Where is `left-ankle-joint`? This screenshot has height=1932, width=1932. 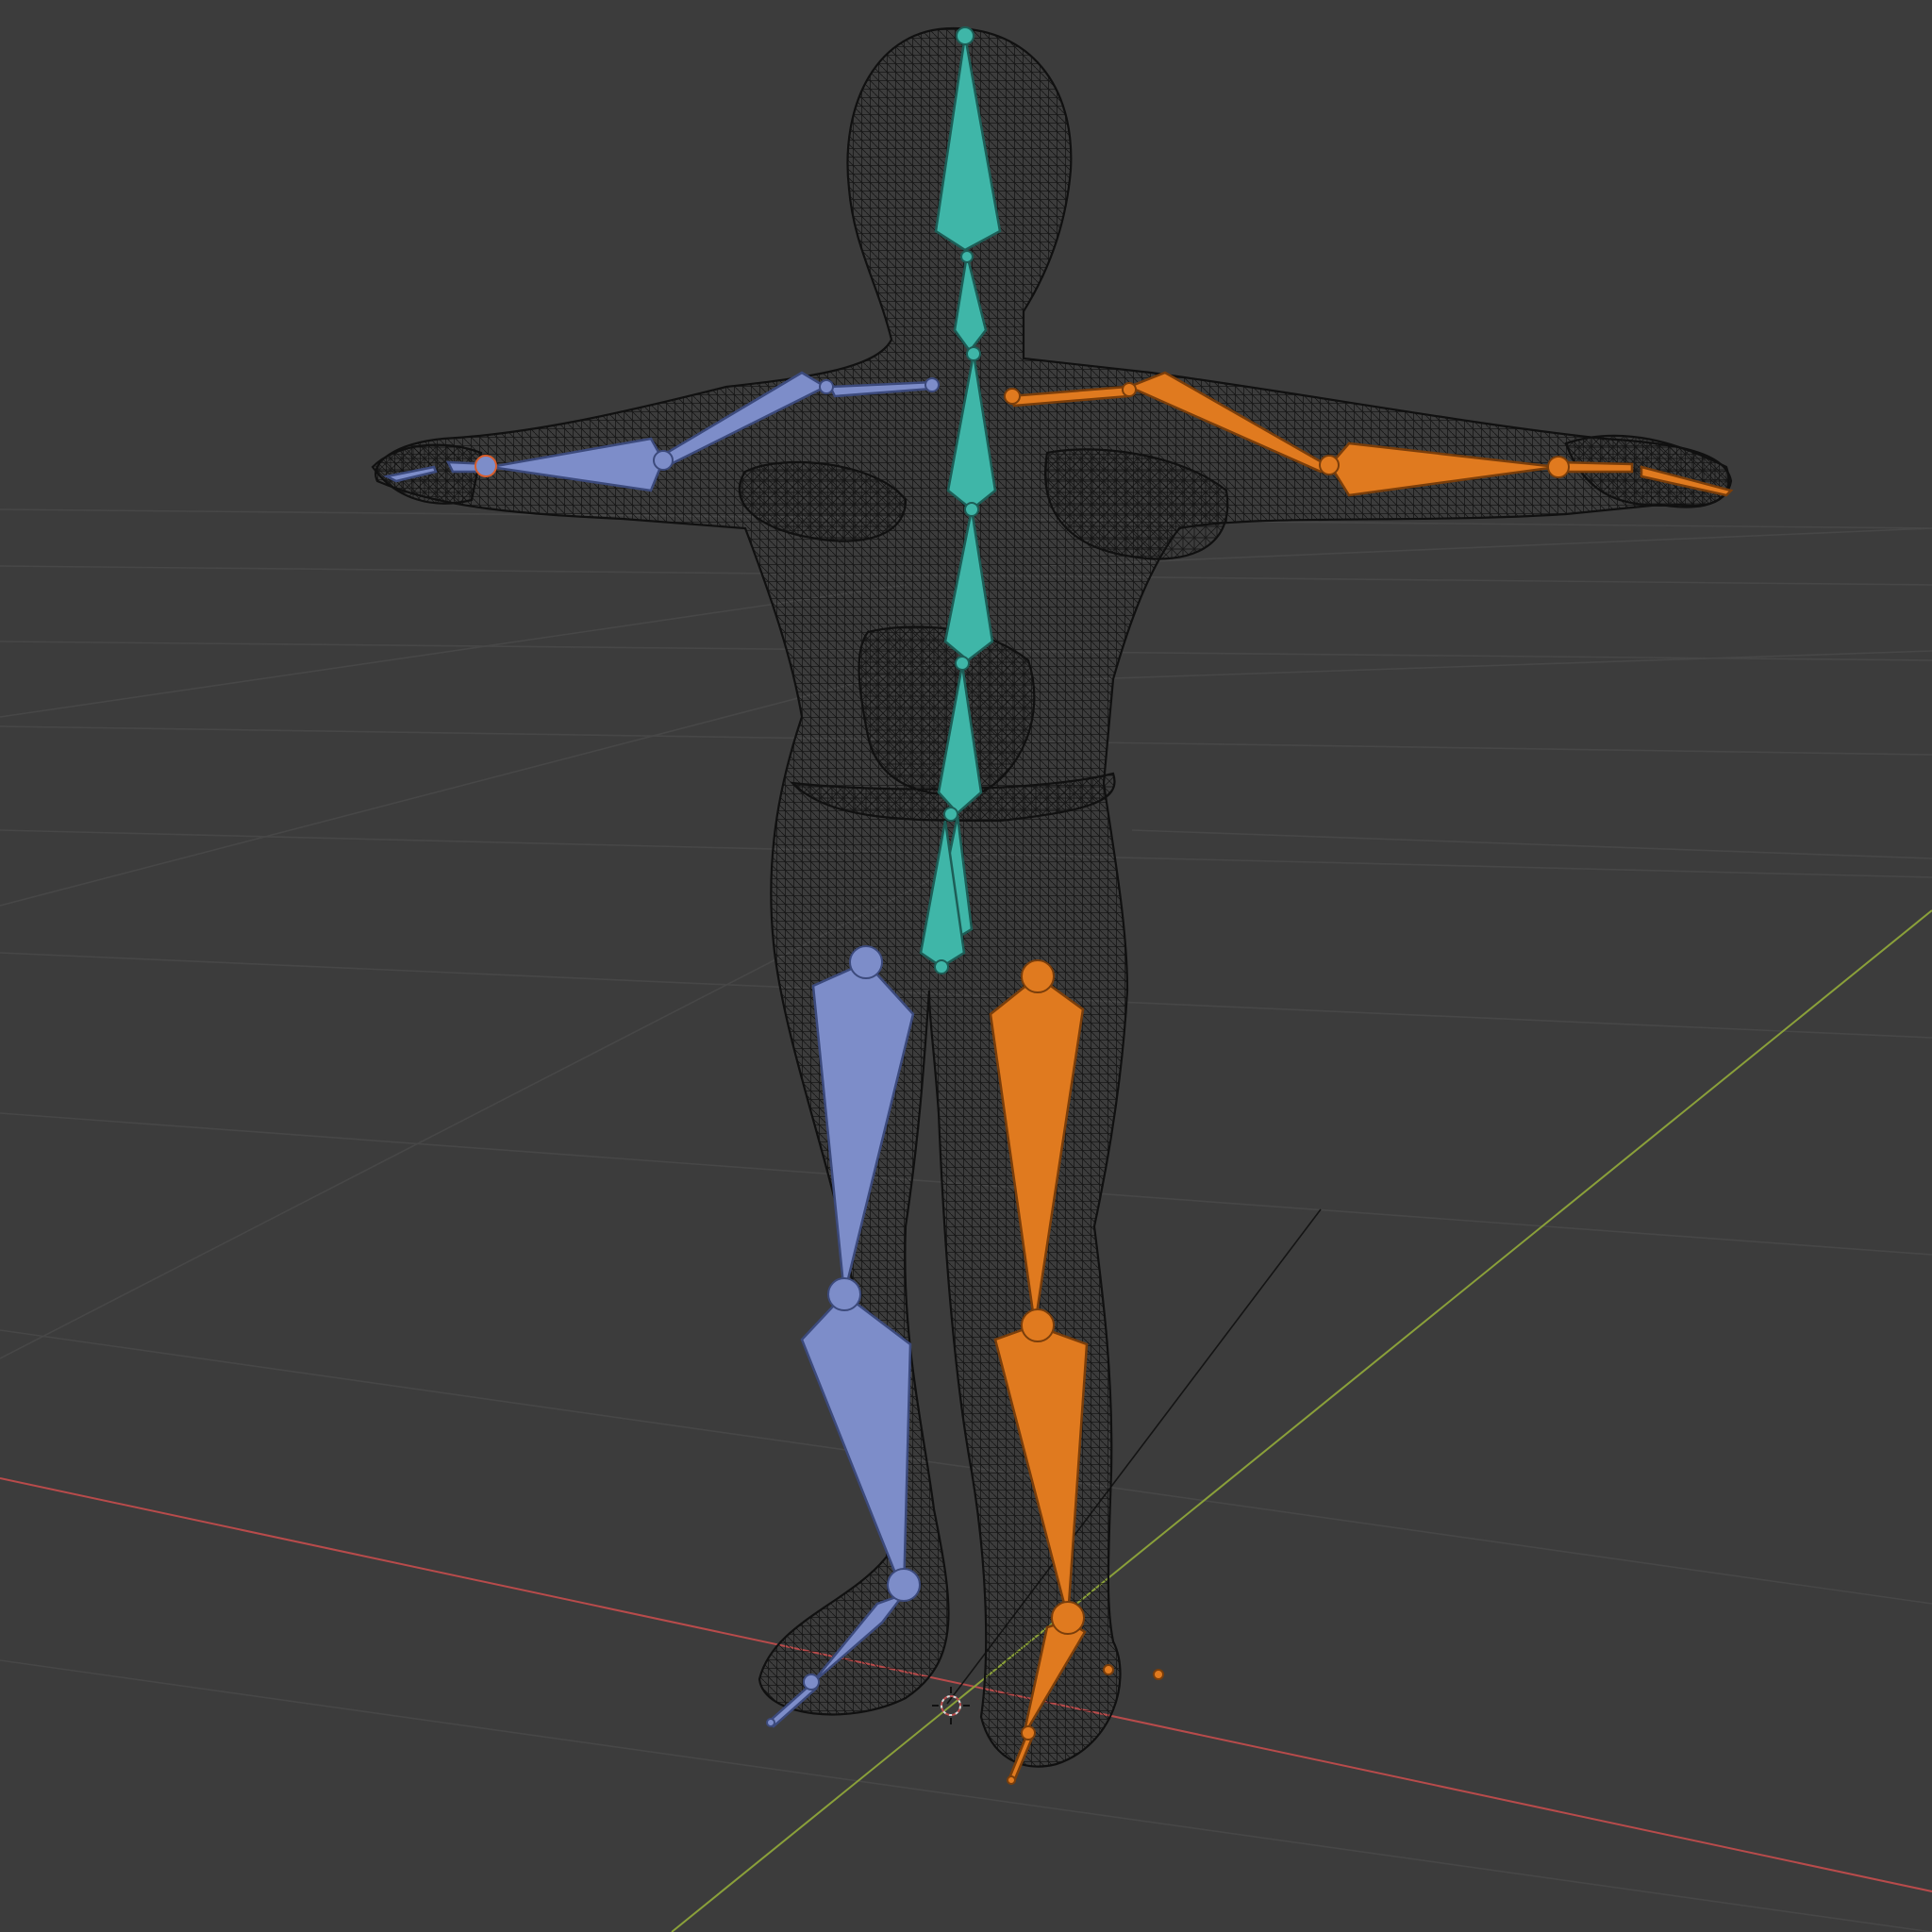
left-ankle-joint is located at coordinates (904, 1585).